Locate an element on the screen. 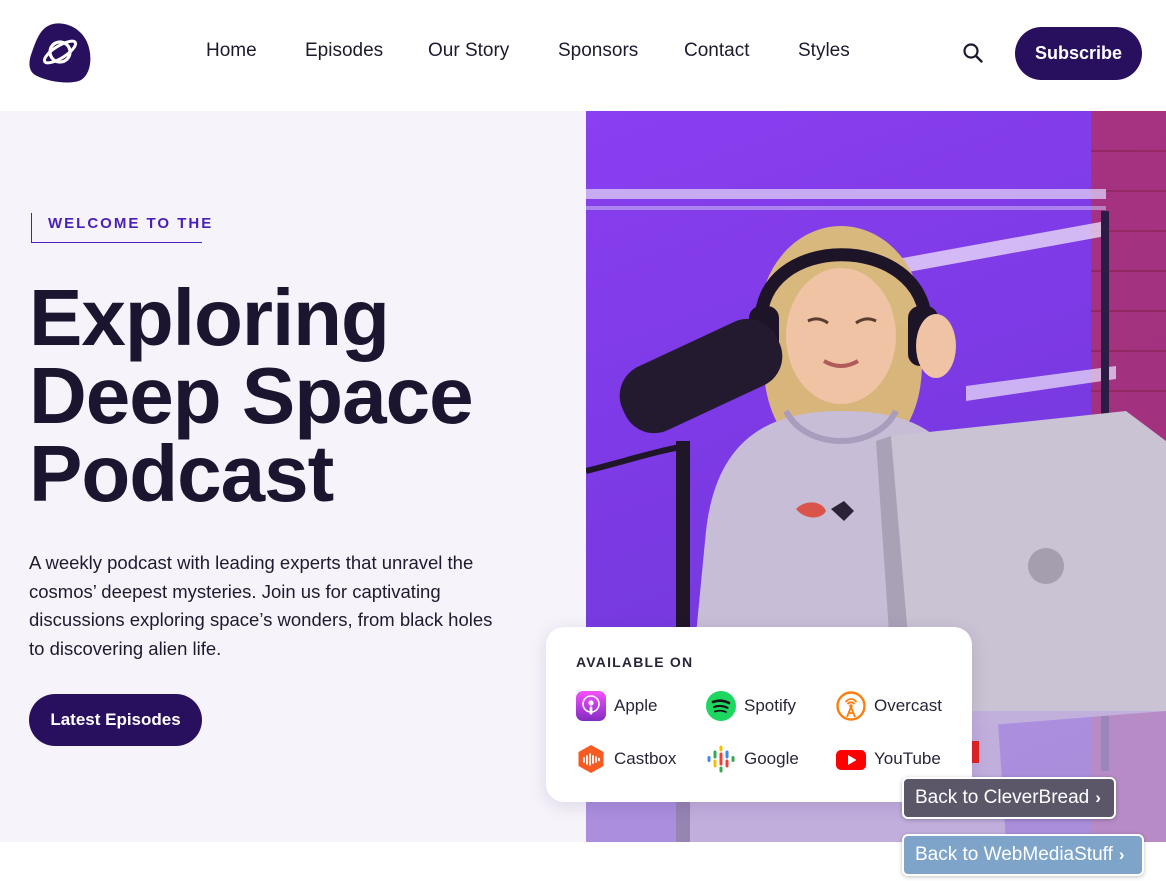  nav-episodes: Episodes is located at coordinates (344, 51).